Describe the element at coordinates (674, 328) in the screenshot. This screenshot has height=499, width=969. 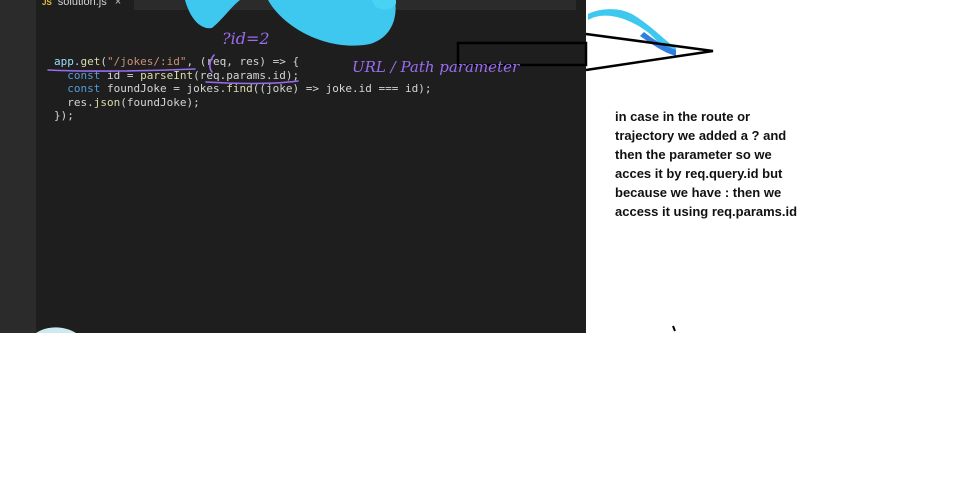
I see `stray-mark` at that location.